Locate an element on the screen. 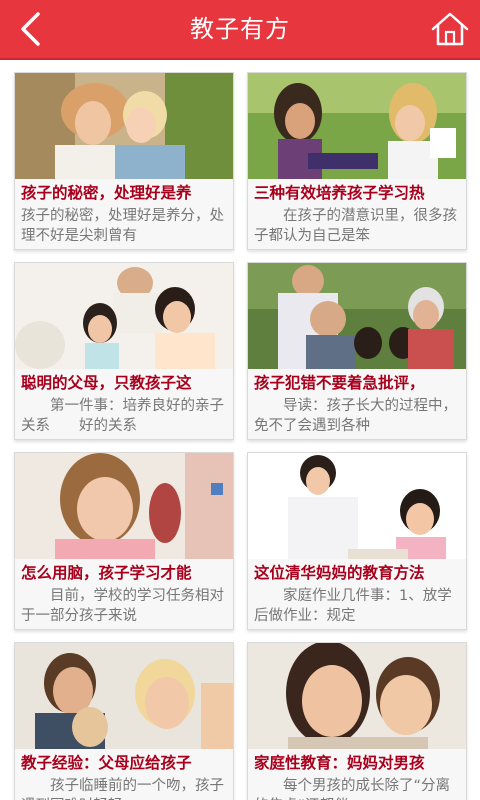 The image size is (480, 800). article-card: 孩子犯错不要着急批评， 导读：孩子长大的过程中，免不了会遇到各种 is located at coordinates (357, 351).